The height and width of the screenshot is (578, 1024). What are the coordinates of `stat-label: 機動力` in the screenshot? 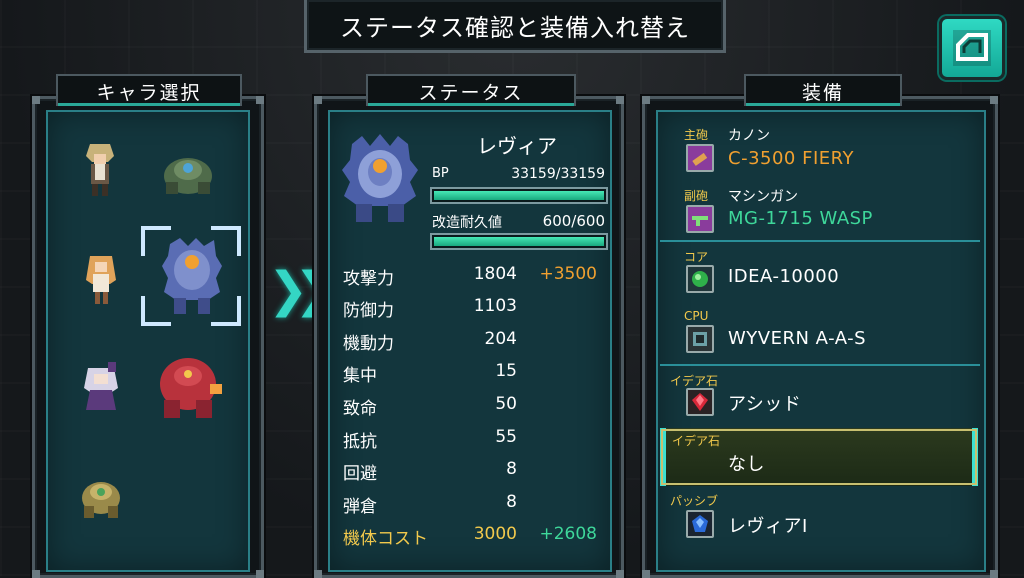 It's located at (368, 344).